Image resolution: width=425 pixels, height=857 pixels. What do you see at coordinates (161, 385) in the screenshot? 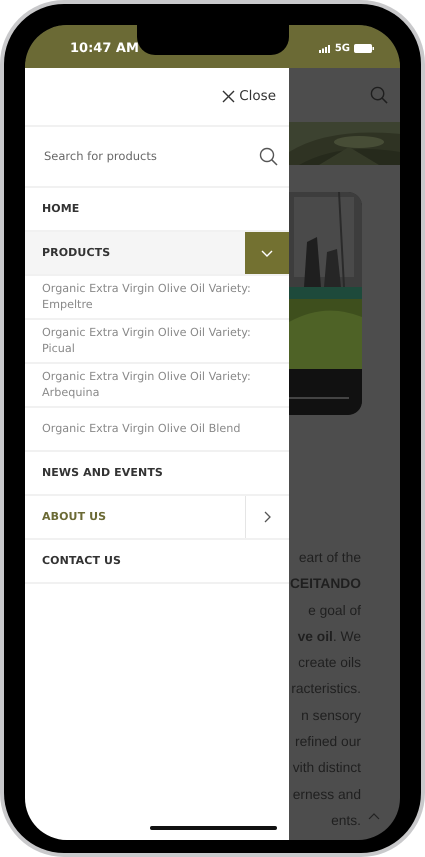
I see `submenu-link: Organic Extra Virgin Olive Oil Variety: Arbequina` at bounding box center [161, 385].